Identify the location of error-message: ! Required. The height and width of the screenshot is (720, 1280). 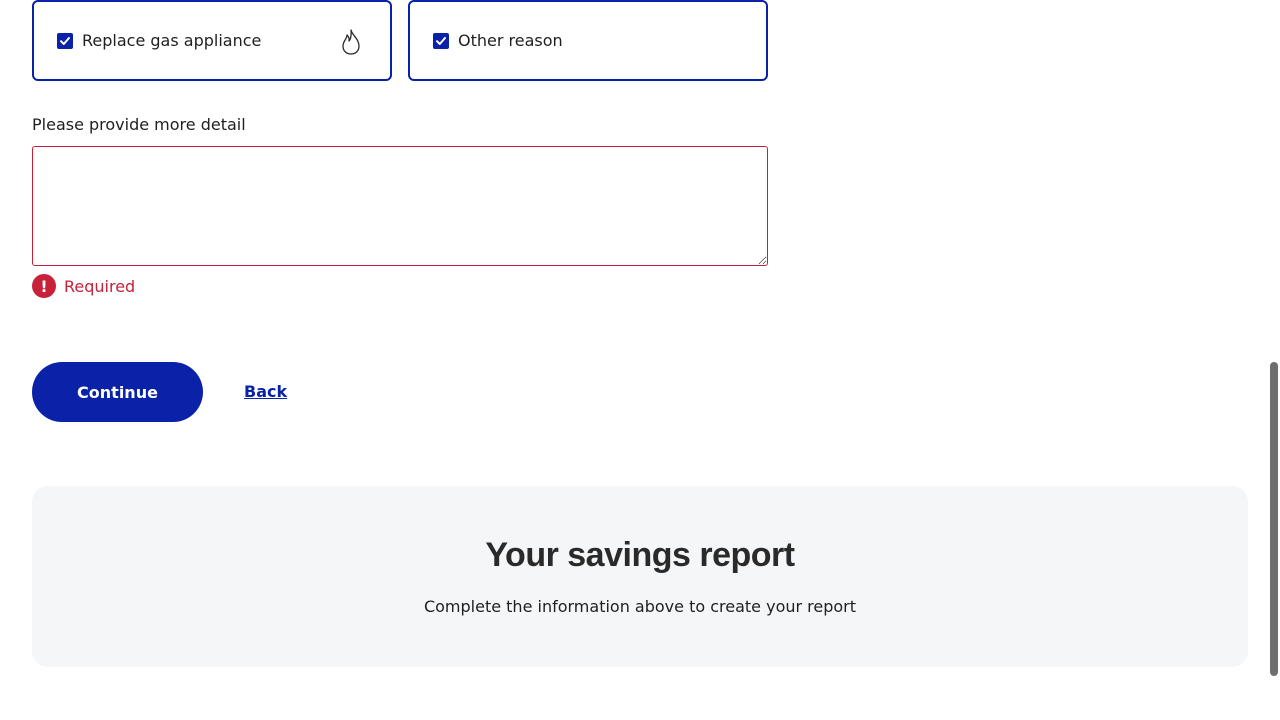
(83, 286).